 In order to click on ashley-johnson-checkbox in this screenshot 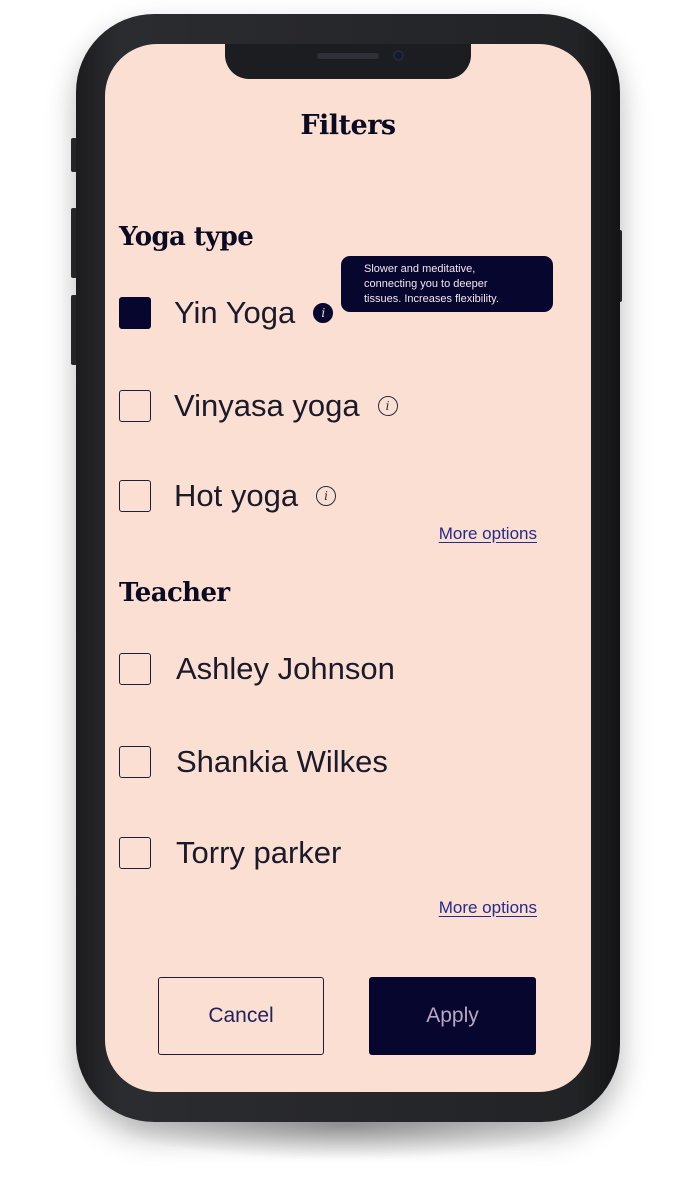, I will do `click(135, 669)`.